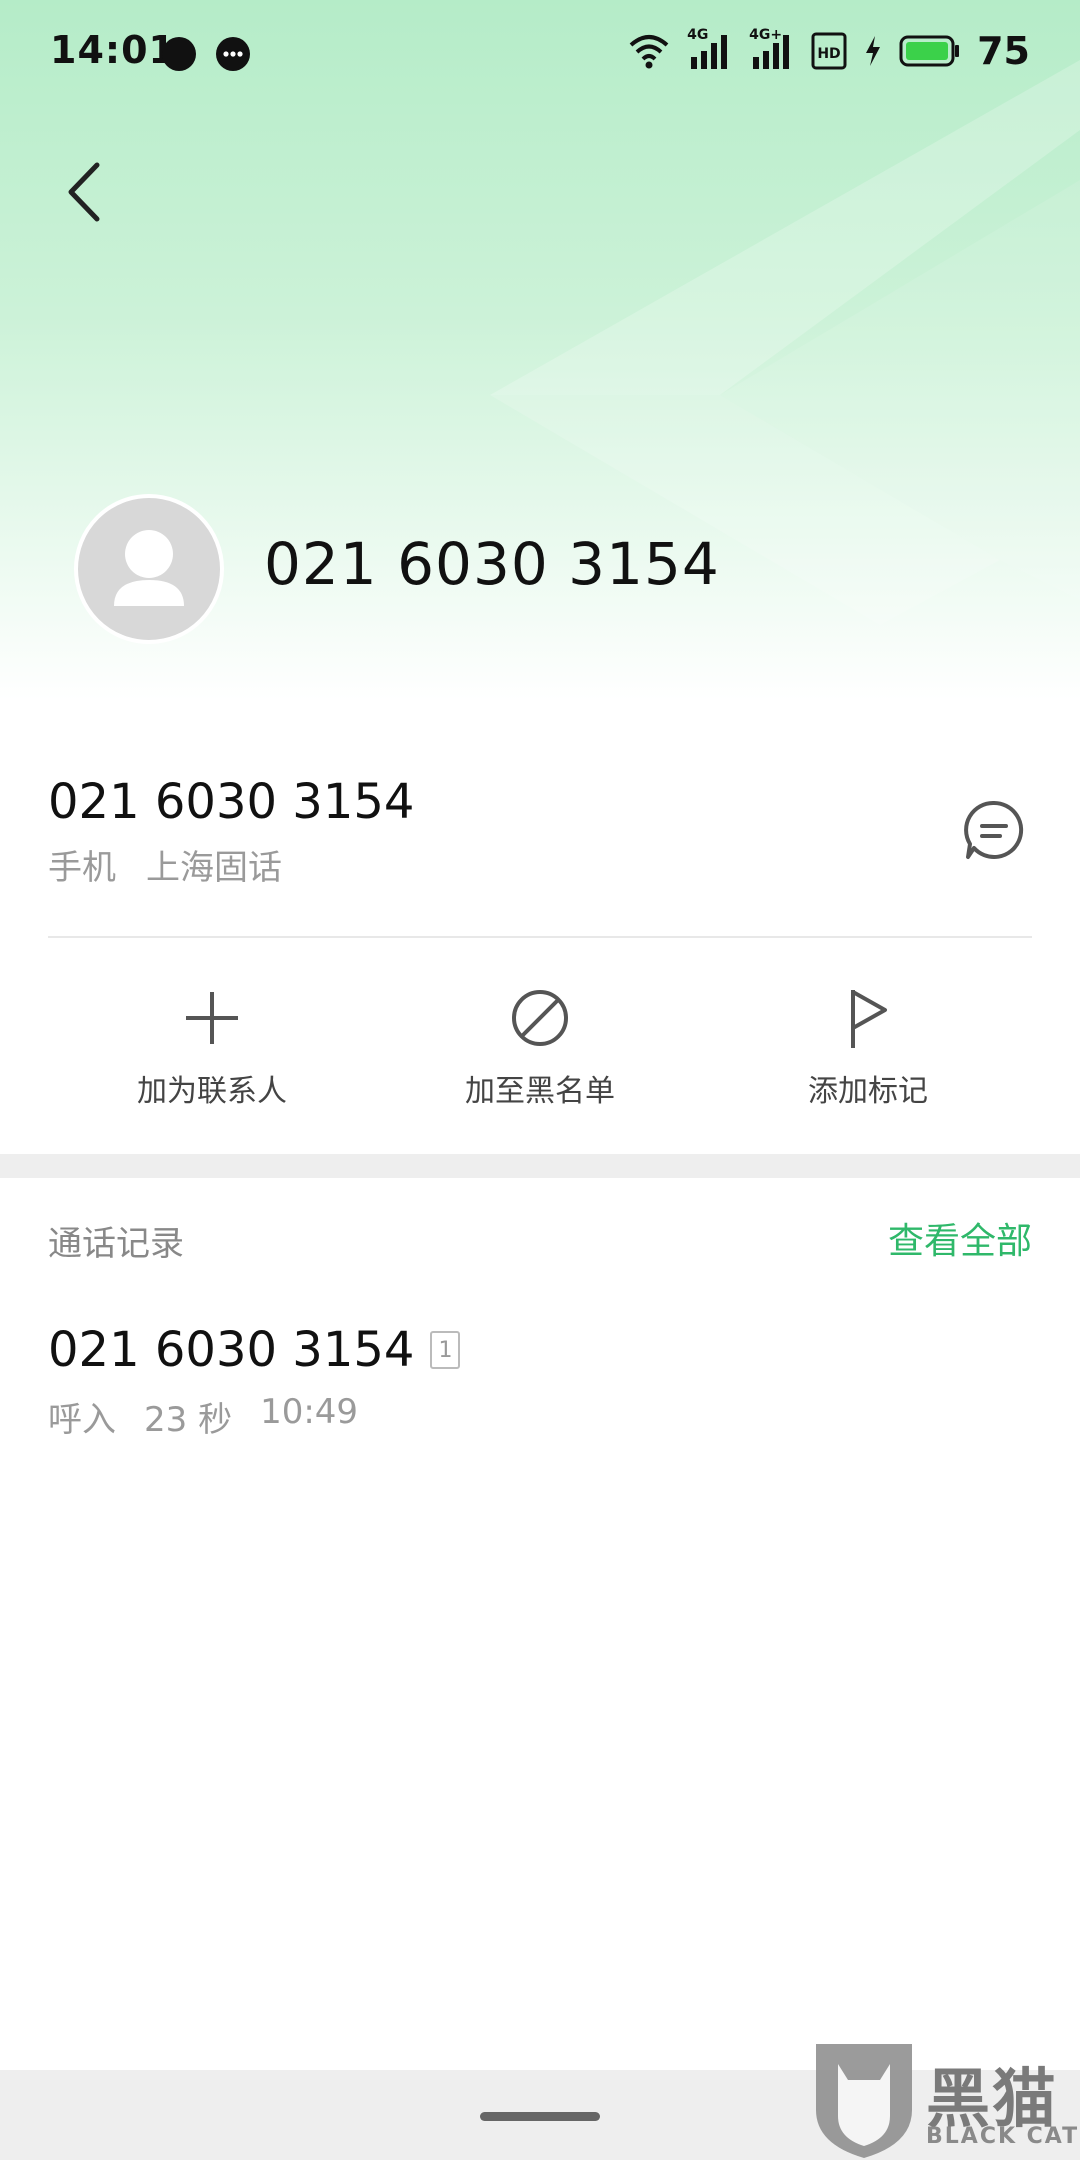  Describe the element at coordinates (1003, 51) in the screenshot. I see `battery-percent: 75` at that location.